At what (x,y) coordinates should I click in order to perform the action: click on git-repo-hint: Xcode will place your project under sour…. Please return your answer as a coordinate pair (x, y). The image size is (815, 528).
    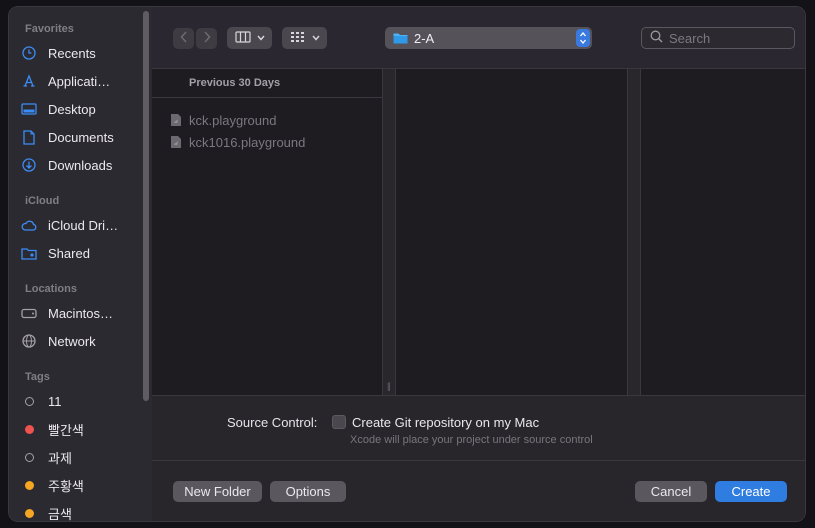
    Looking at the image, I should click on (471, 440).